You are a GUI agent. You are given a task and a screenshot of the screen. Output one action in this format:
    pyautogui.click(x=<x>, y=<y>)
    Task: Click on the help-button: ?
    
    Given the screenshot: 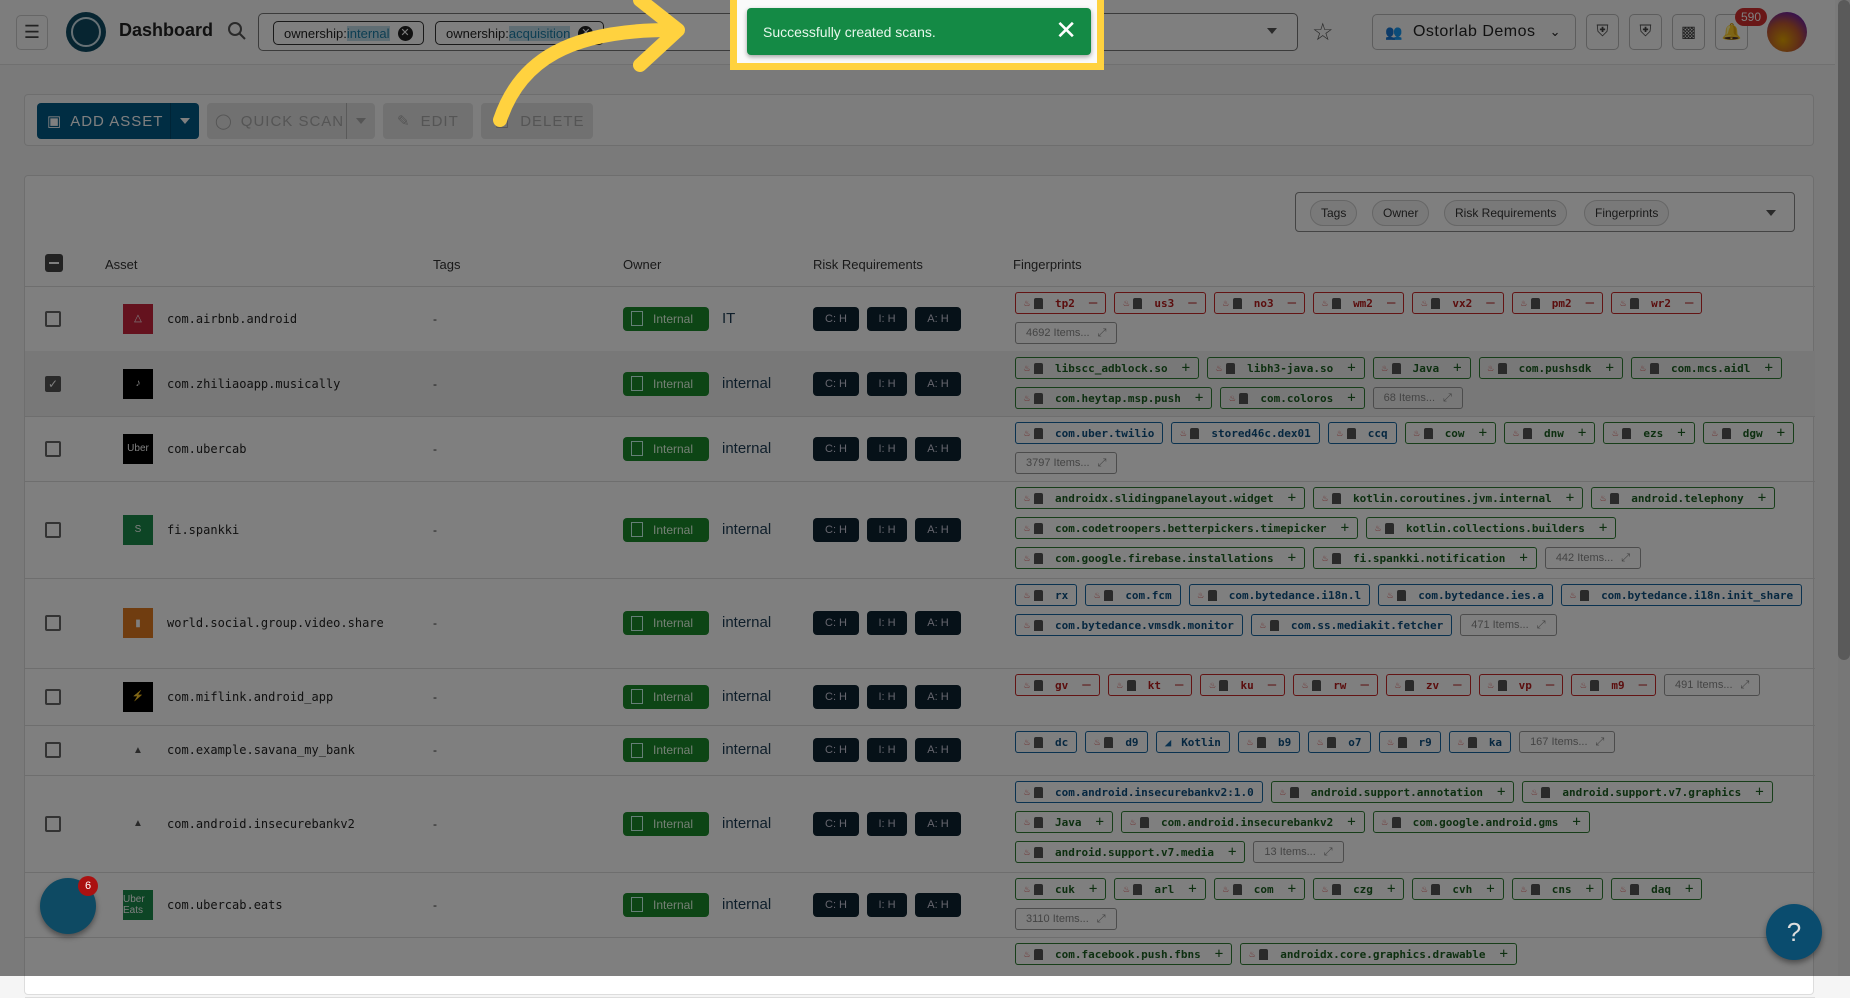 What is the action you would take?
    pyautogui.click(x=1794, y=932)
    